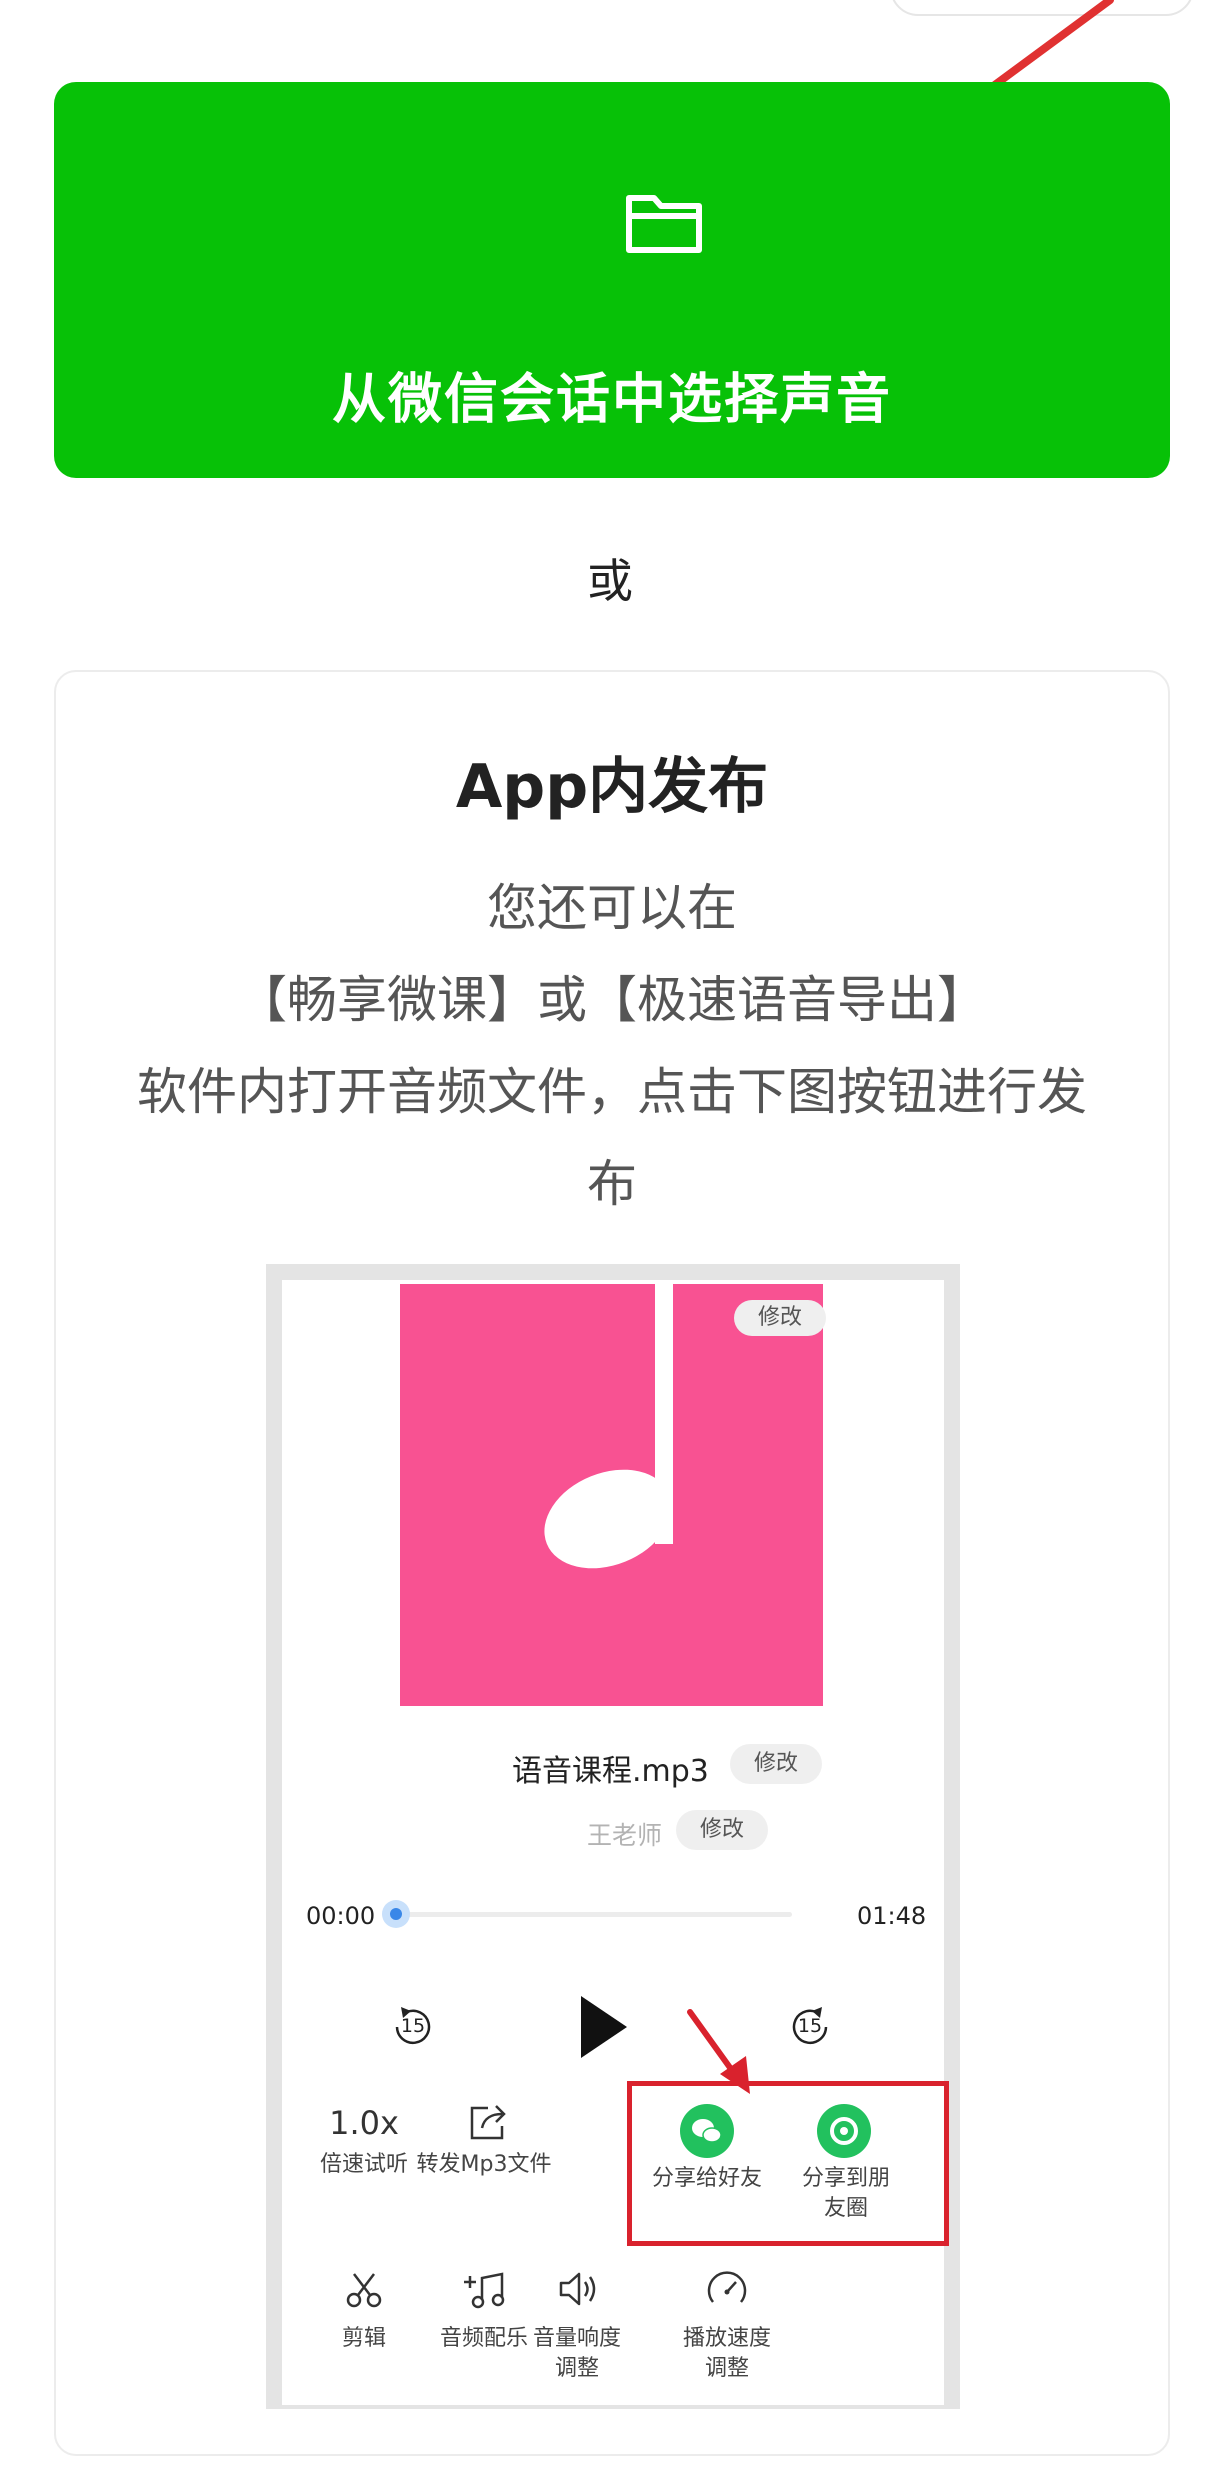 The image size is (1220, 2485). I want to click on description-line-4: 布, so click(612, 1184).